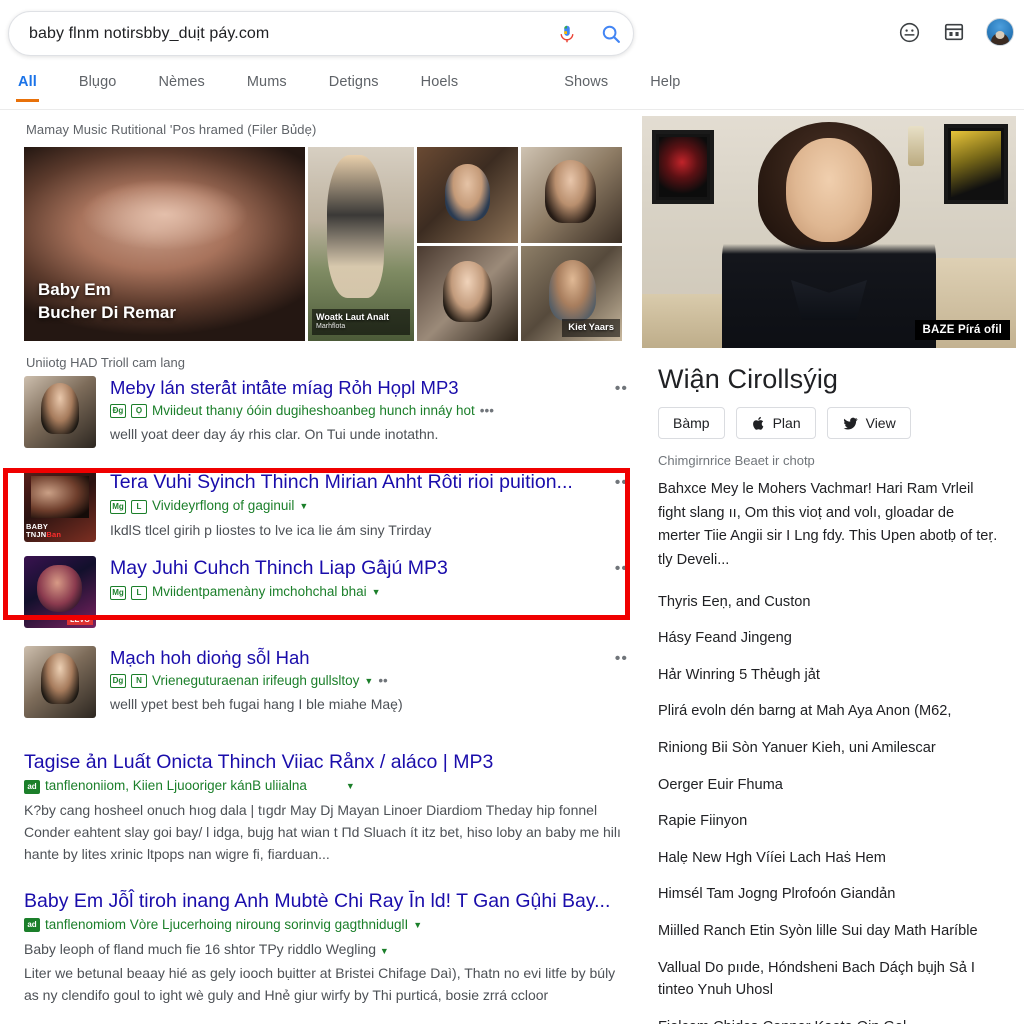  What do you see at coordinates (775, 423) in the screenshot?
I see `kp-action-plan-button: Plan` at bounding box center [775, 423].